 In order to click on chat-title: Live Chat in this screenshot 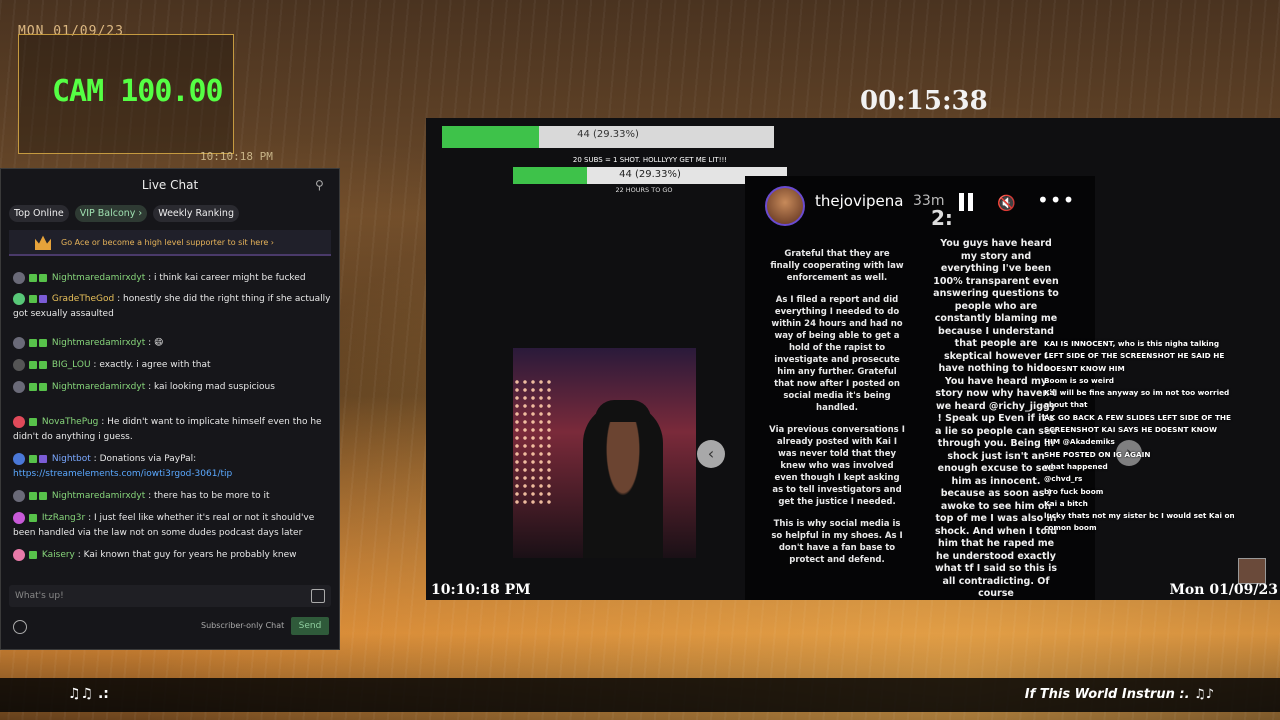, I will do `click(170, 185)`.